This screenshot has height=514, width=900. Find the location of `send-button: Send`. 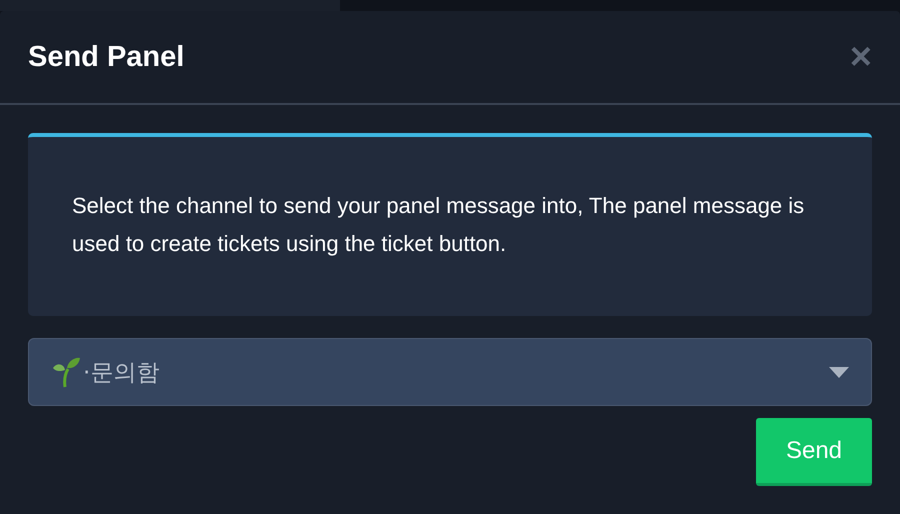

send-button: Send is located at coordinates (814, 452).